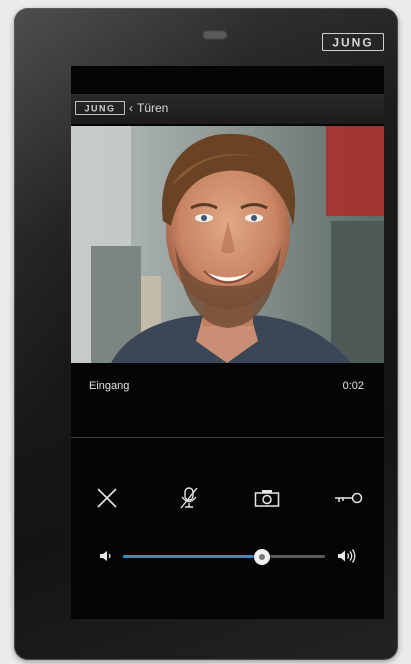 Image resolution: width=411 pixels, height=664 pixels. What do you see at coordinates (227, 498) in the screenshot?
I see `call-controls` at bounding box center [227, 498].